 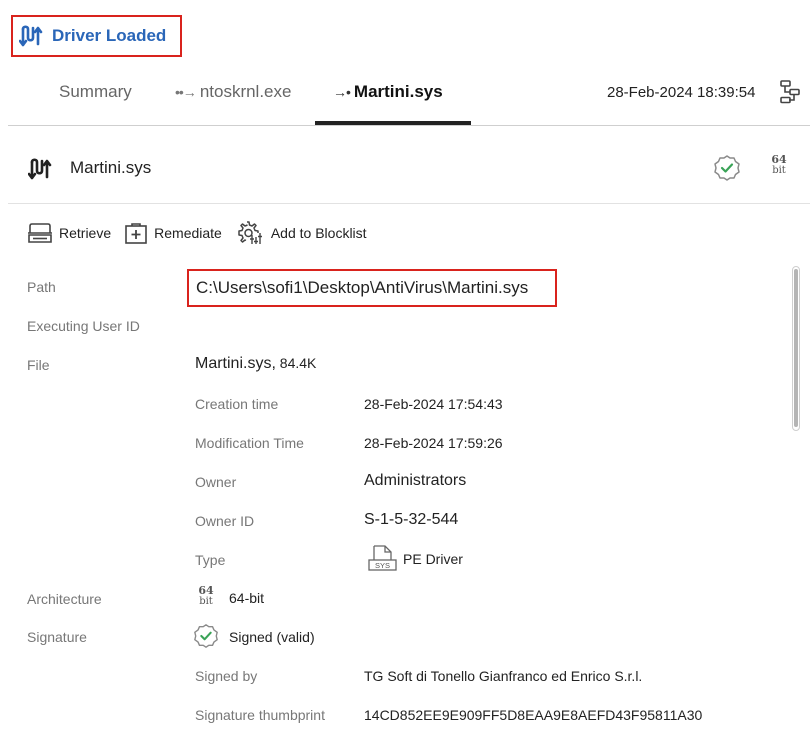 I want to click on creation-time-value: 28-Feb-2024 17:54:43, so click(x=433, y=404).